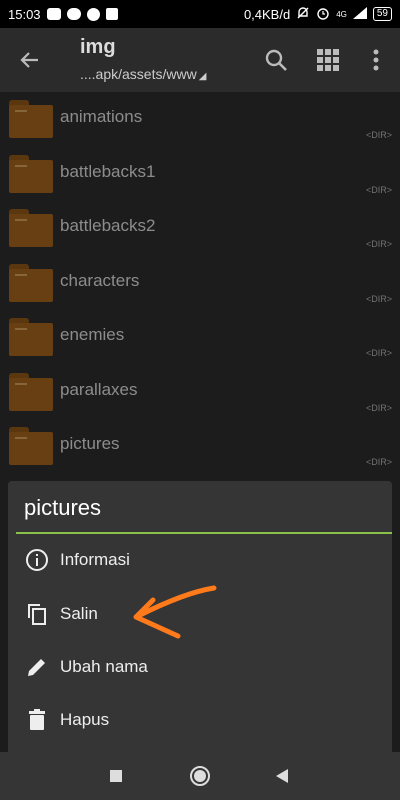 The image size is (400, 800). I want to click on navigation-bar, so click(200, 776).